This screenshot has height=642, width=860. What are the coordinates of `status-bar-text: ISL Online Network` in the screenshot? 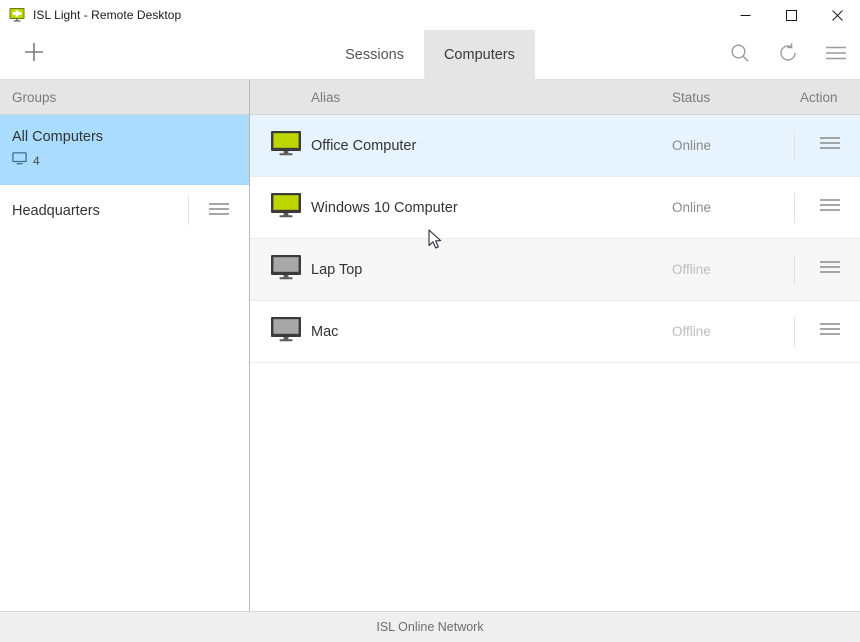 It's located at (430, 627).